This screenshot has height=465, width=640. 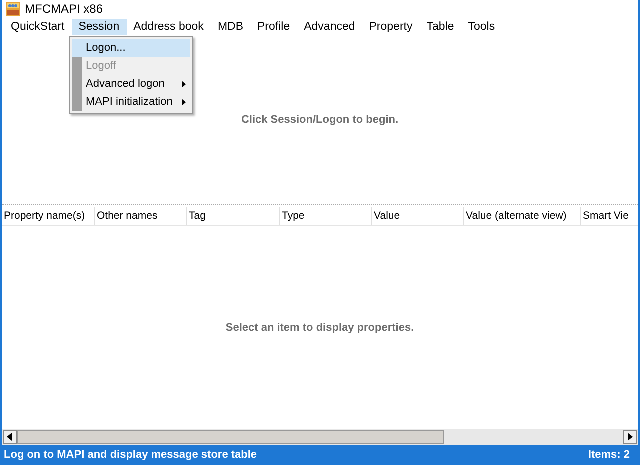 I want to click on menu-item: Tools, so click(x=481, y=27).